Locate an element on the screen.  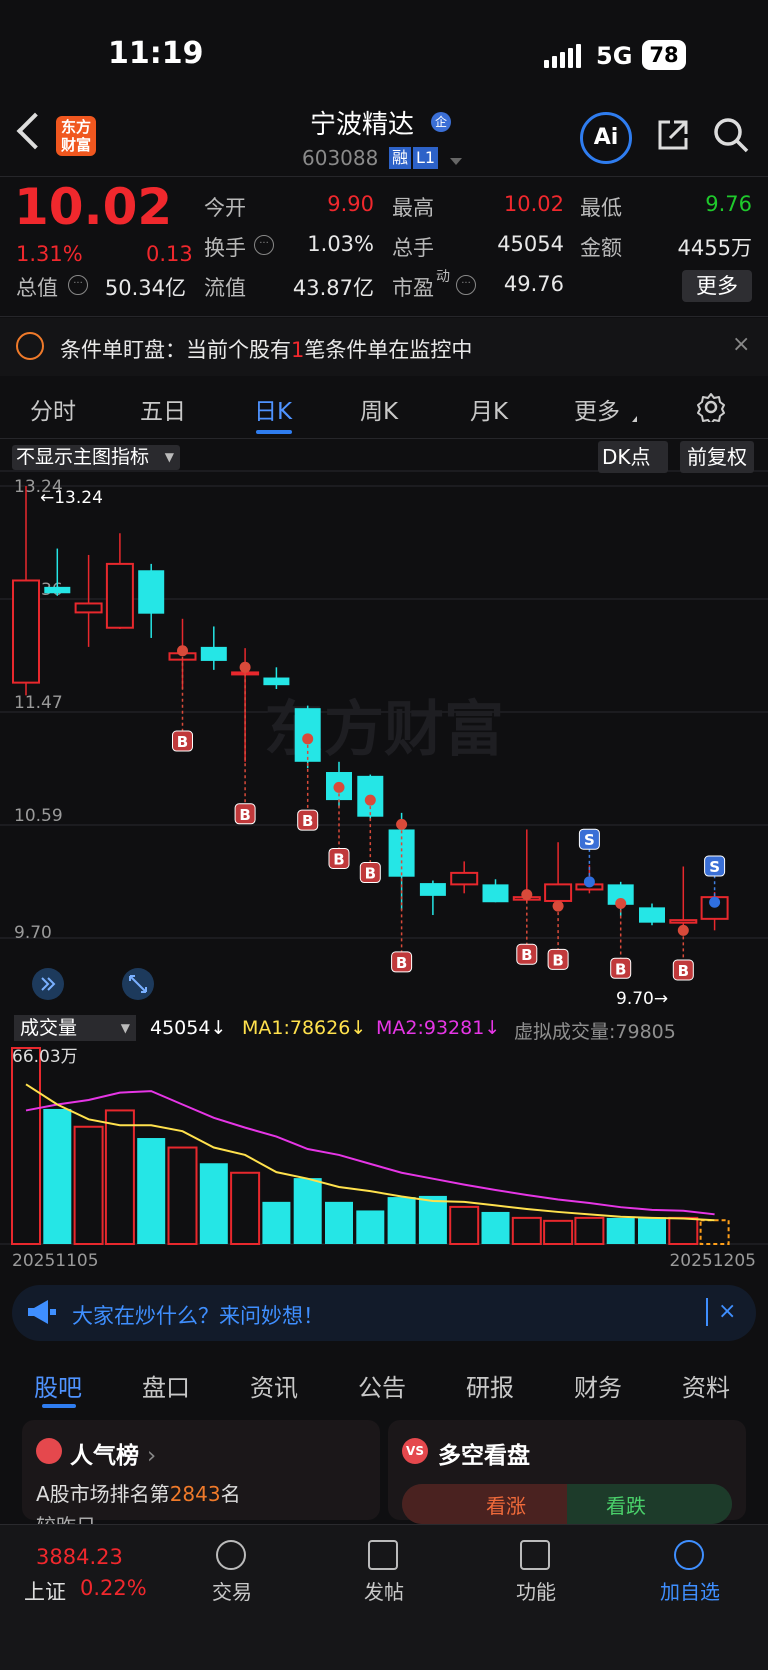
quote-value: 49.76 is located at coordinates (533, 284).